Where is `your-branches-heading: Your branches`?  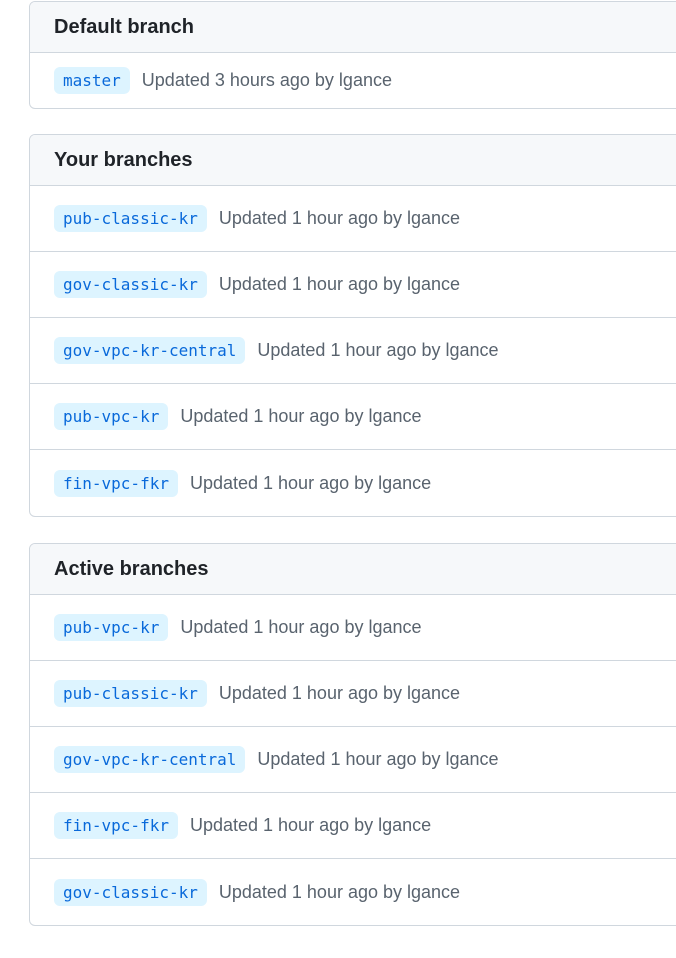
your-branches-heading: Your branches is located at coordinates (353, 160).